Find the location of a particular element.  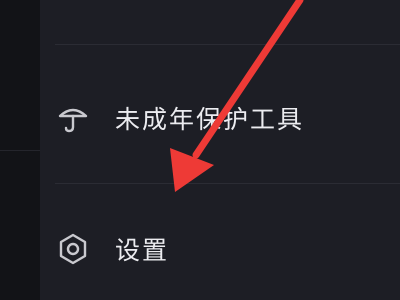

gear-icon is located at coordinates (73, 249).